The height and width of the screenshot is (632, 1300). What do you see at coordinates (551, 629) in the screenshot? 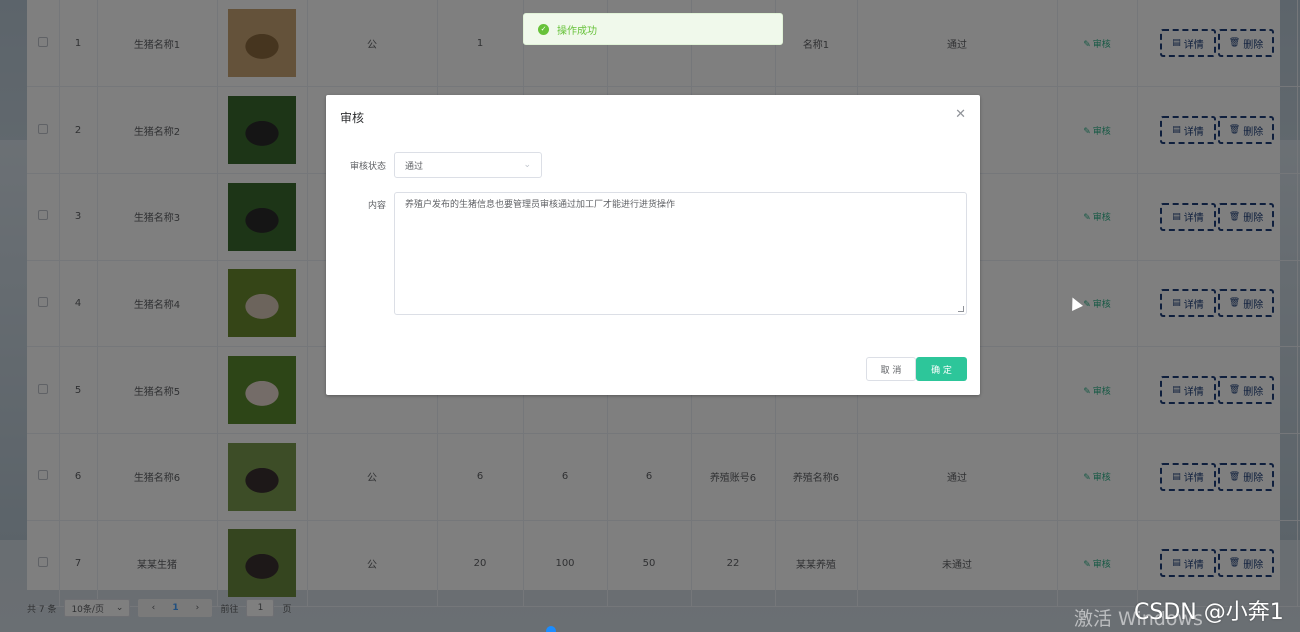
I see `indicator-dot` at bounding box center [551, 629].